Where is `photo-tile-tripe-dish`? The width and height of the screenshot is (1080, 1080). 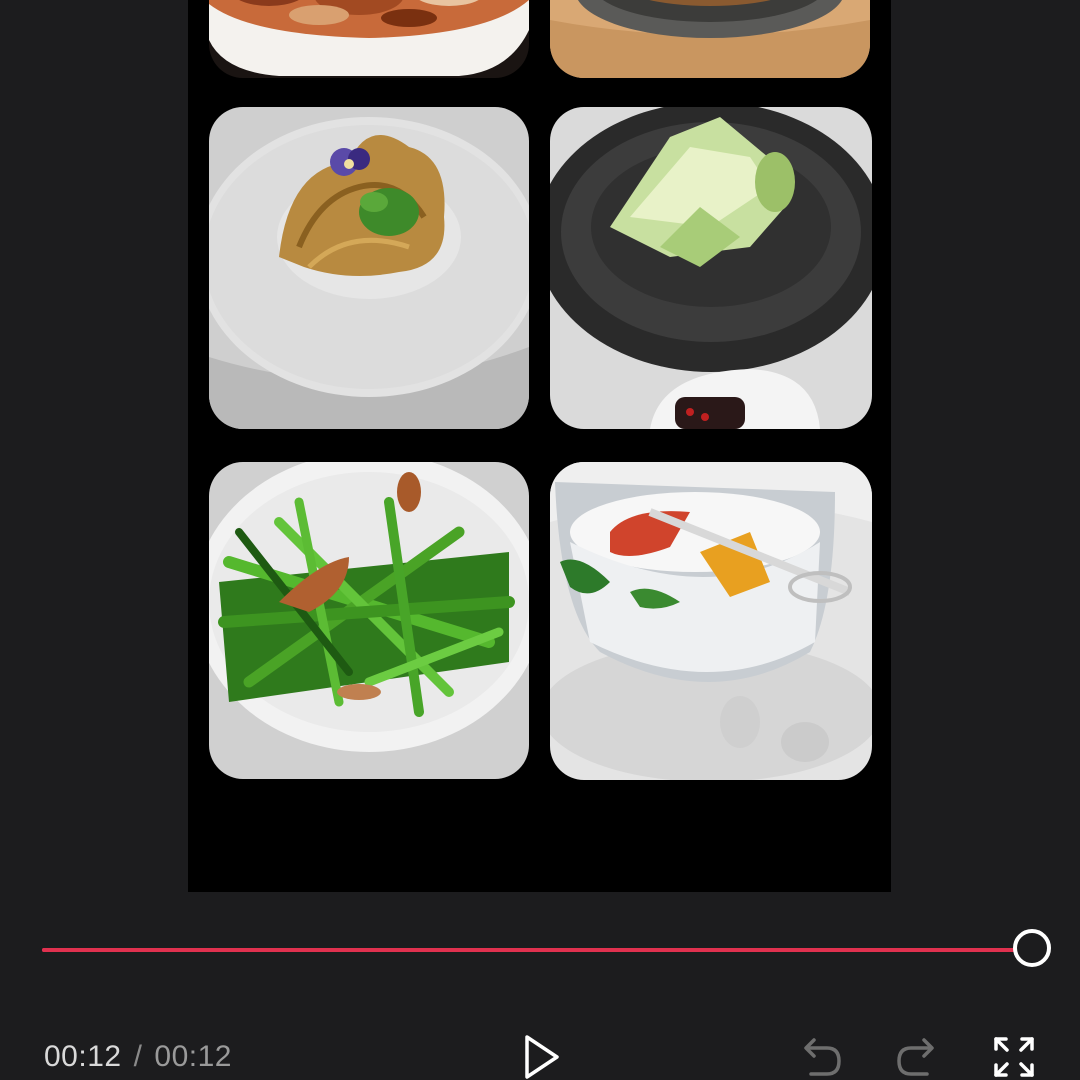
photo-tile-tripe-dish is located at coordinates (369, 268).